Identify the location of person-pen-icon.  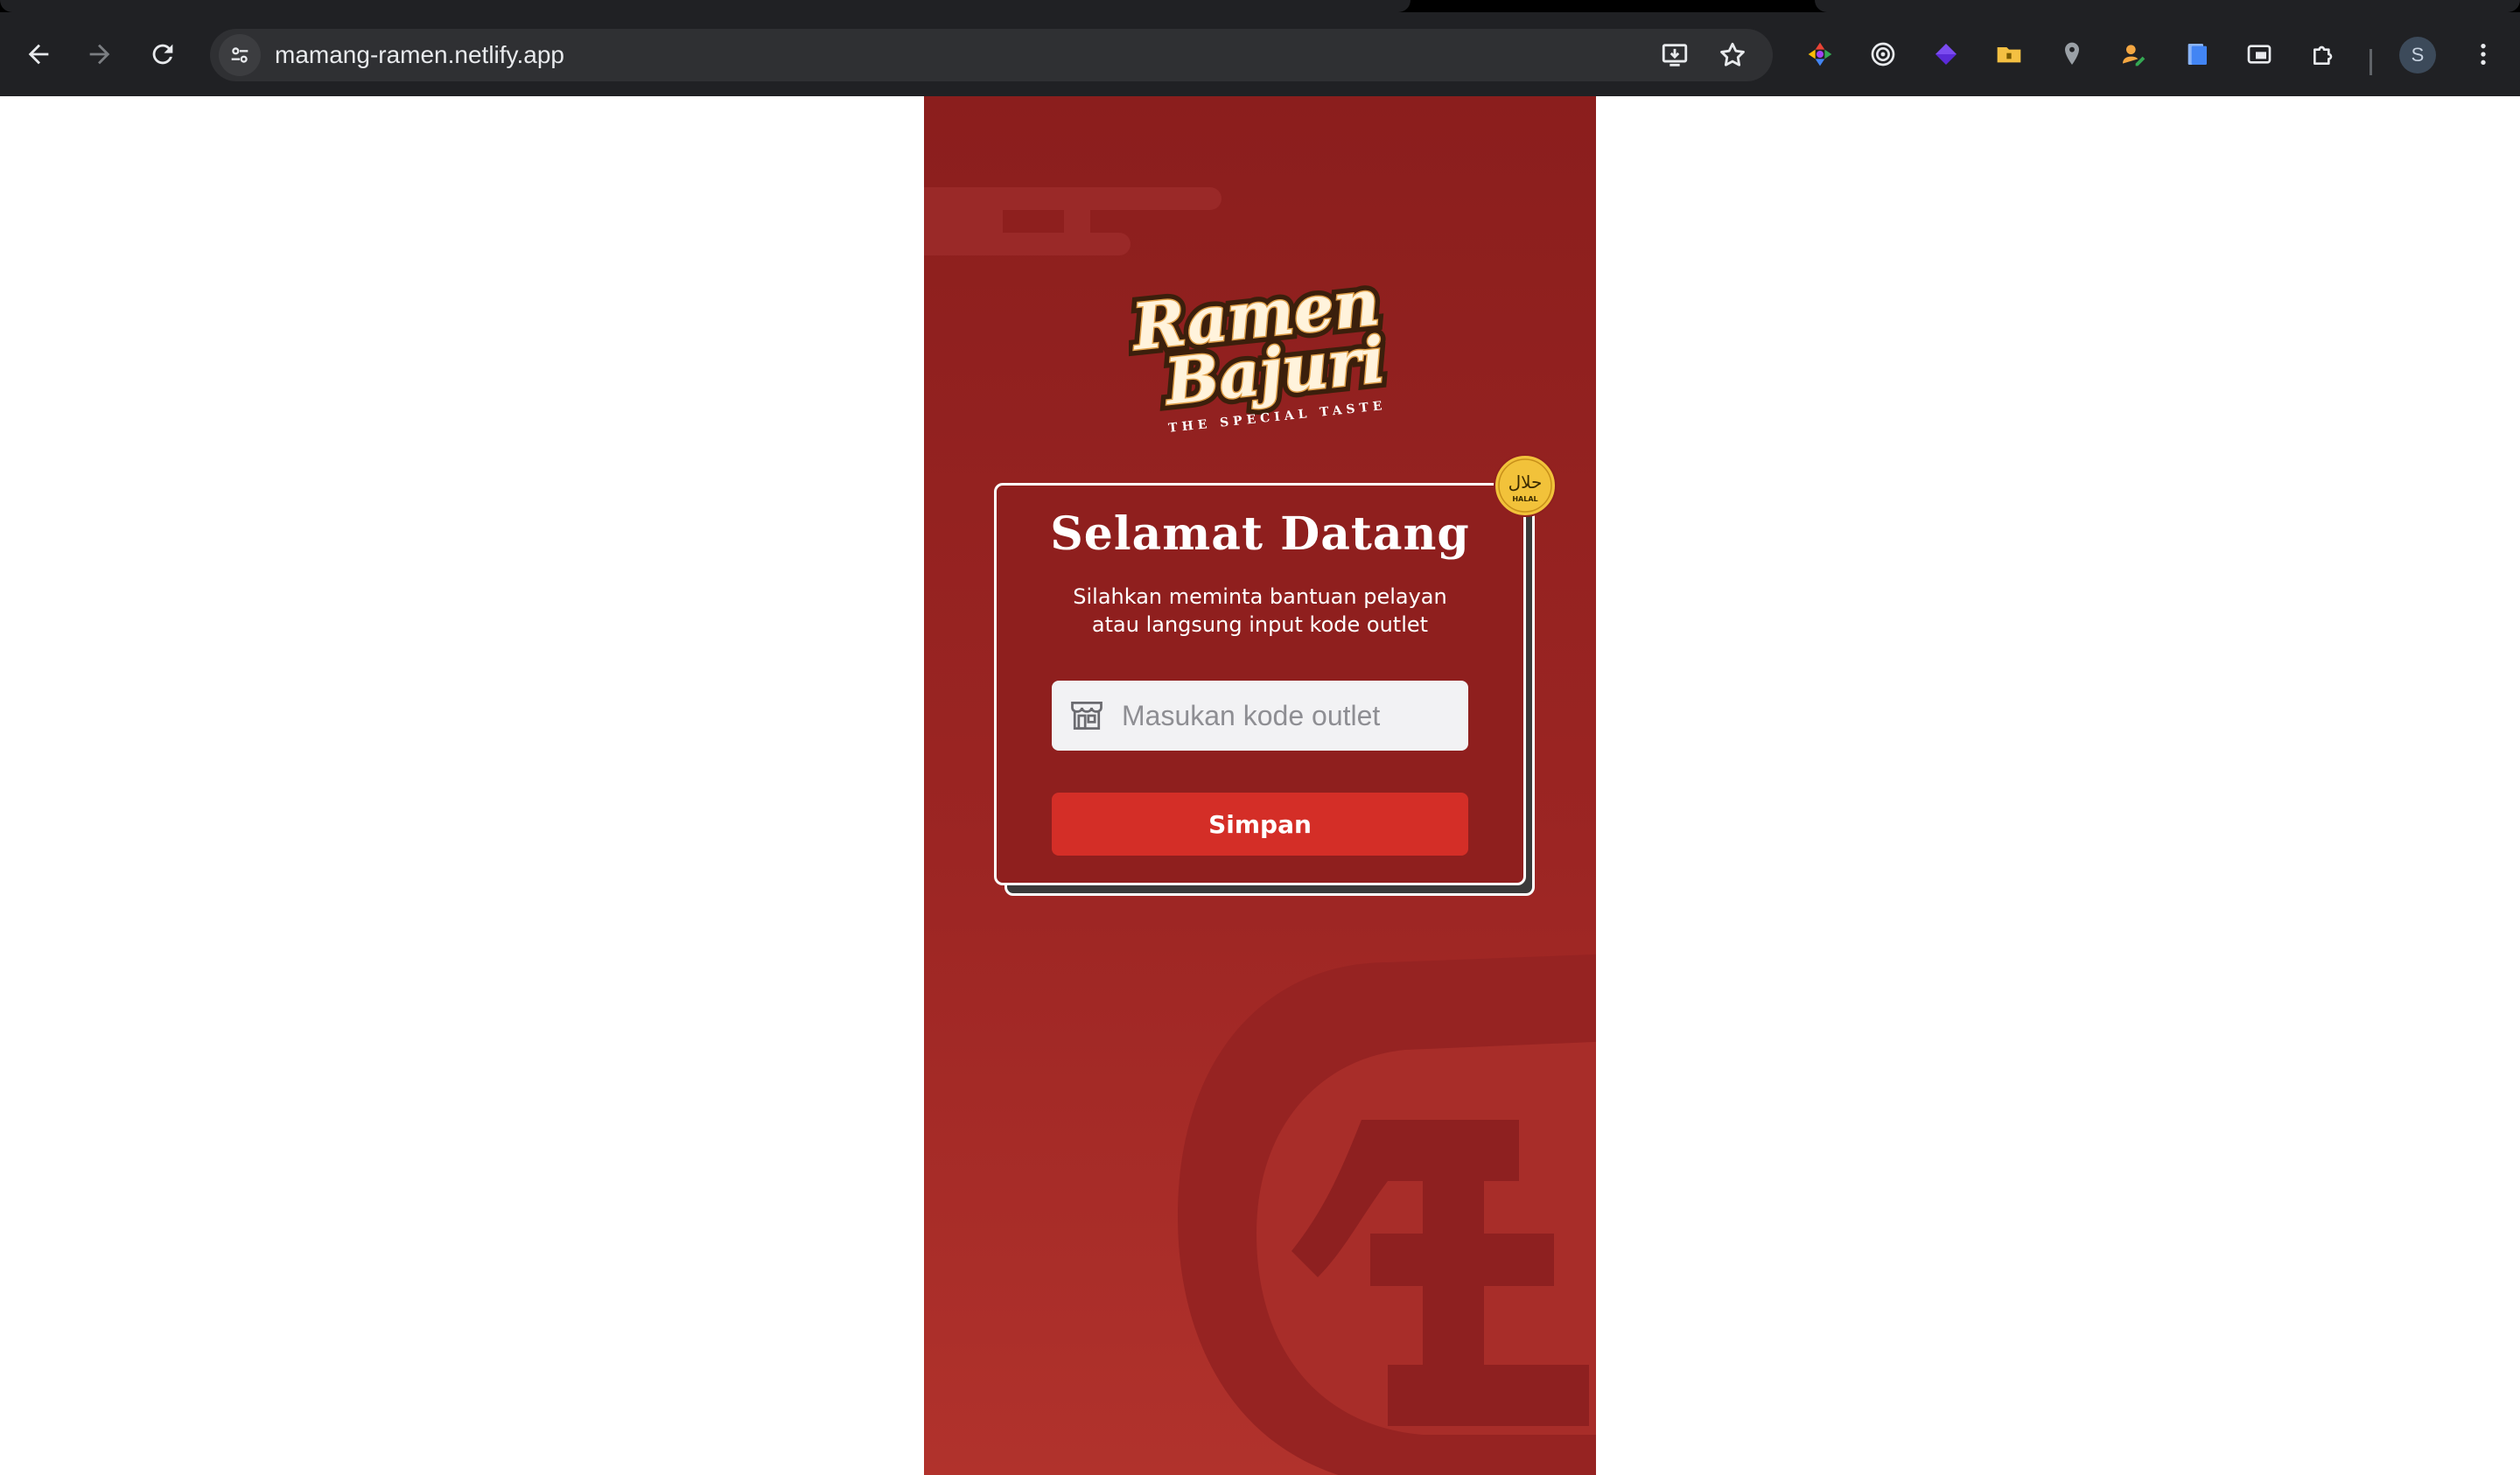
(2133, 54).